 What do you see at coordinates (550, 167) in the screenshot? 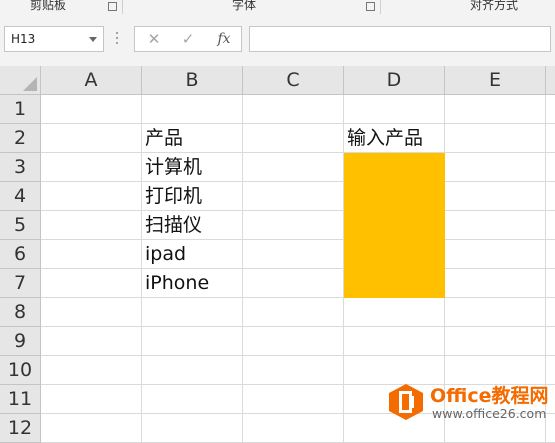
I see `cell-f3` at bounding box center [550, 167].